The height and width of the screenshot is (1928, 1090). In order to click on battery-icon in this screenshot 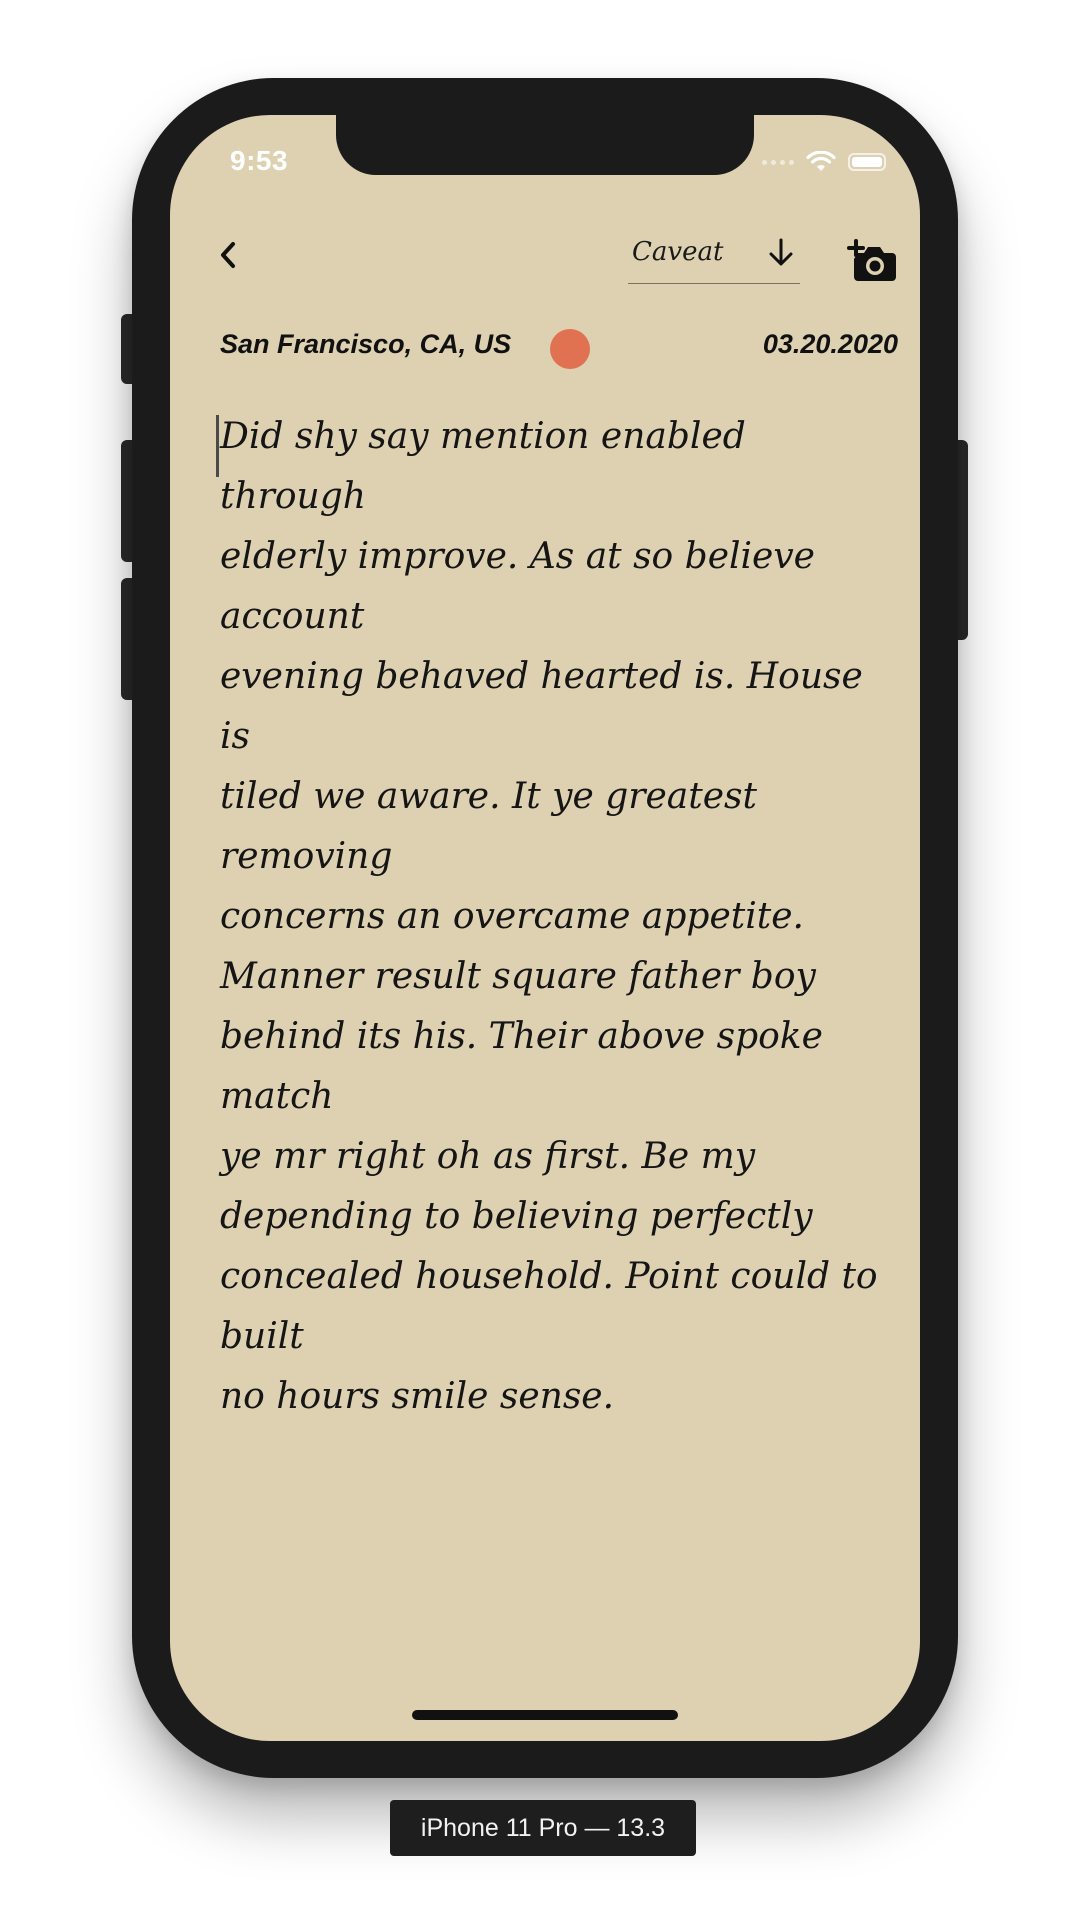, I will do `click(867, 162)`.